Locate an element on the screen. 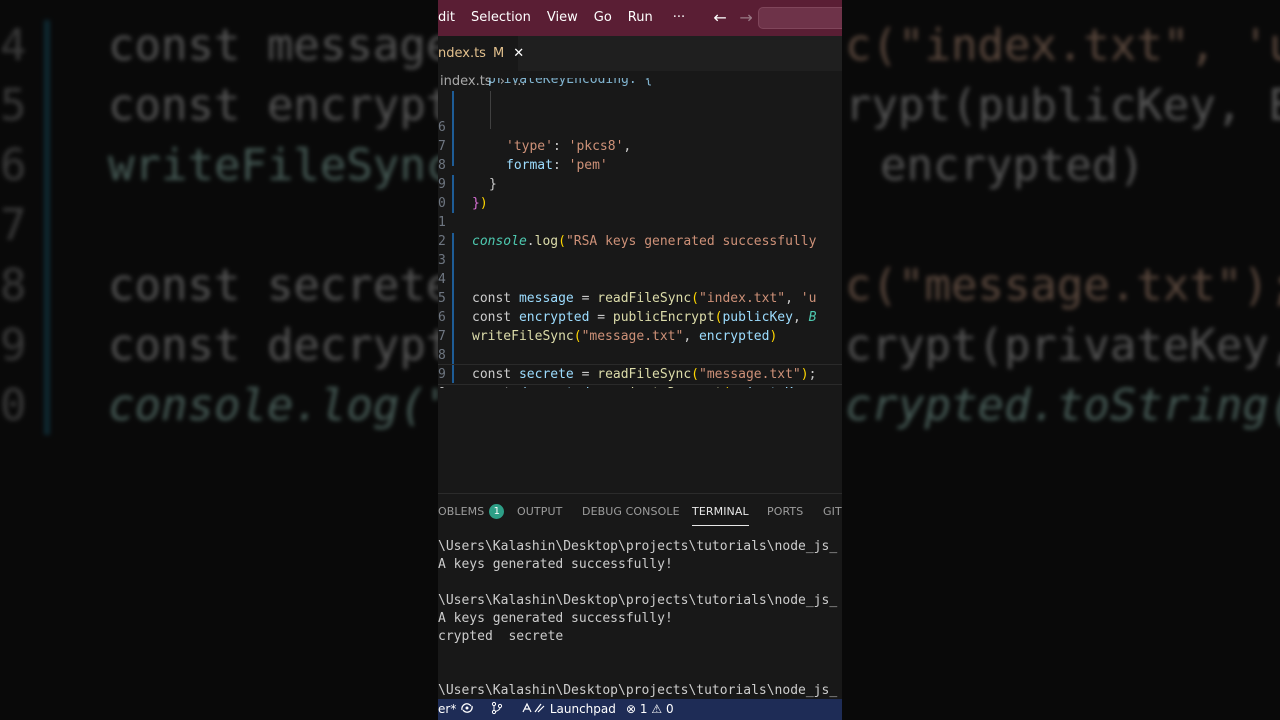  terminal-line: crypted secrete is located at coordinates (501, 636).